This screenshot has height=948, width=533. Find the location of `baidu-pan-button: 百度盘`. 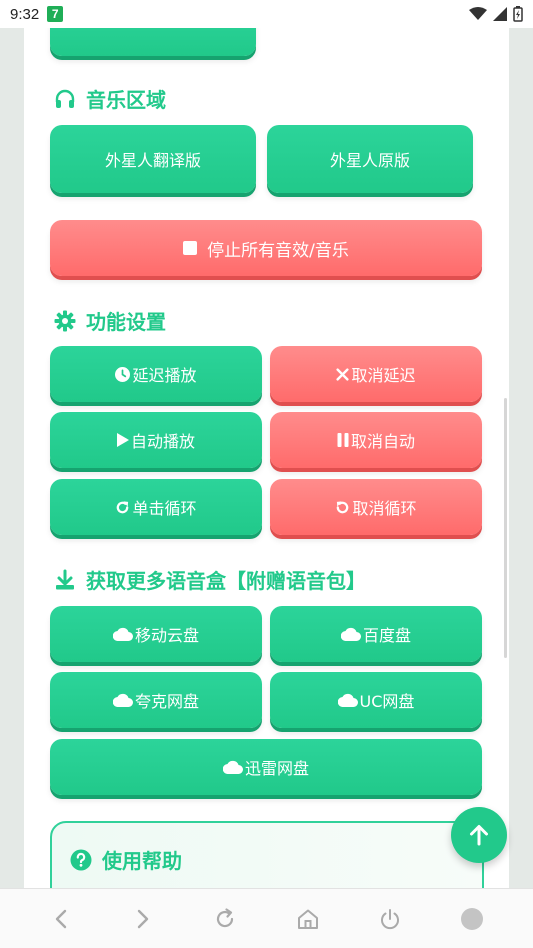

baidu-pan-button: 百度盘 is located at coordinates (376, 634).